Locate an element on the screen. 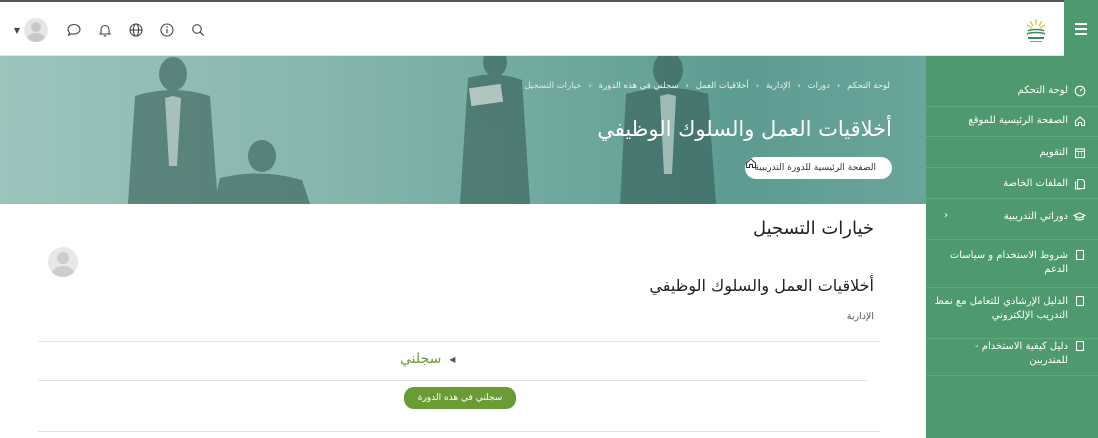 The width and height of the screenshot is (1098, 438). self-enrolment-toggle: ◀ سجلني is located at coordinates (427, 359).